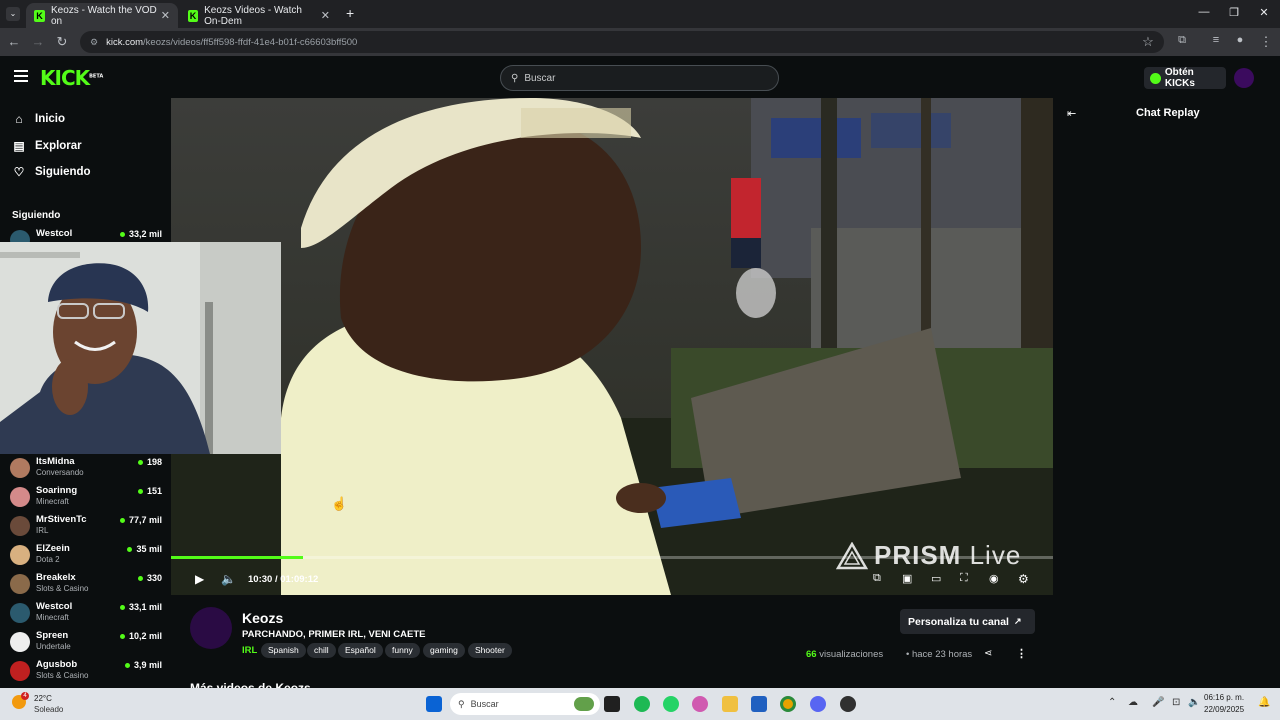  What do you see at coordinates (19, 119) in the screenshot?
I see `home-icon: ⌂` at bounding box center [19, 119].